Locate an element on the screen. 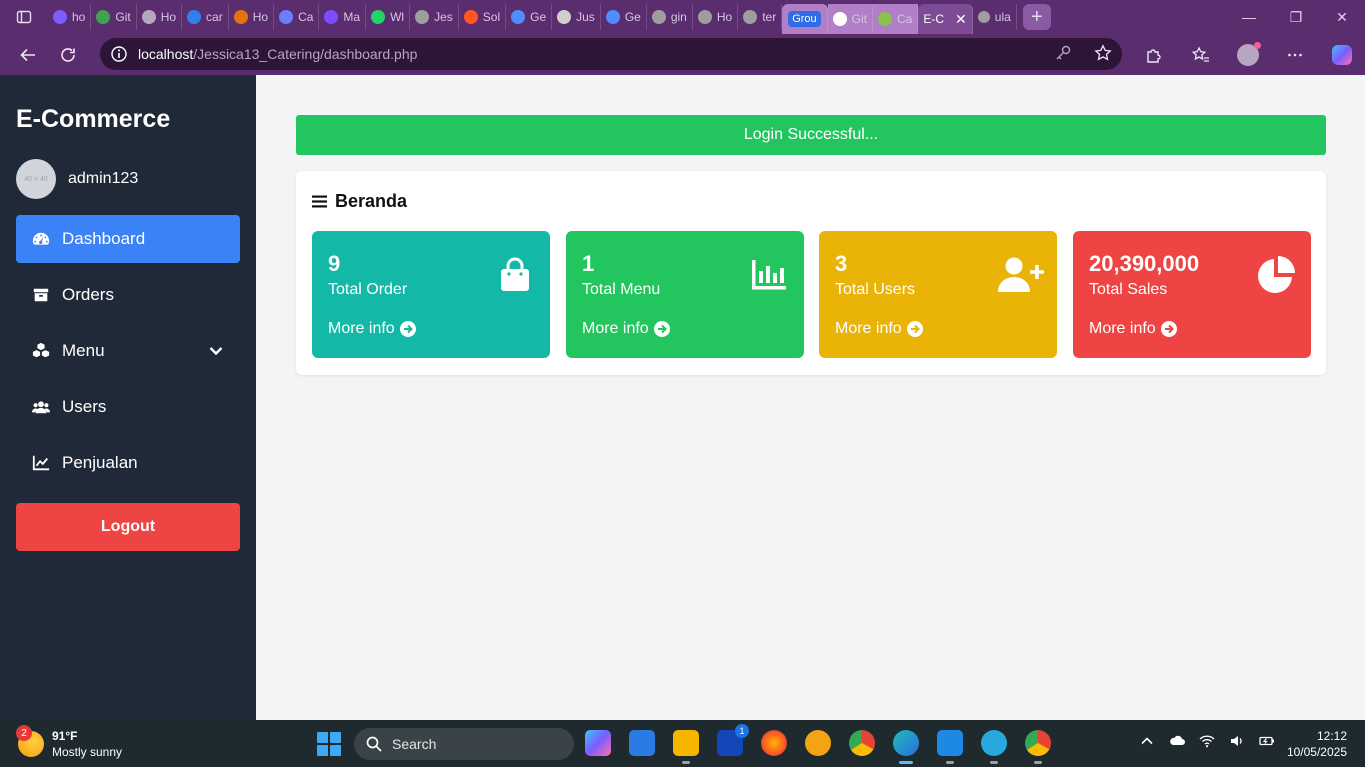  chrome-profile-icon is located at coordinates (1038, 747).